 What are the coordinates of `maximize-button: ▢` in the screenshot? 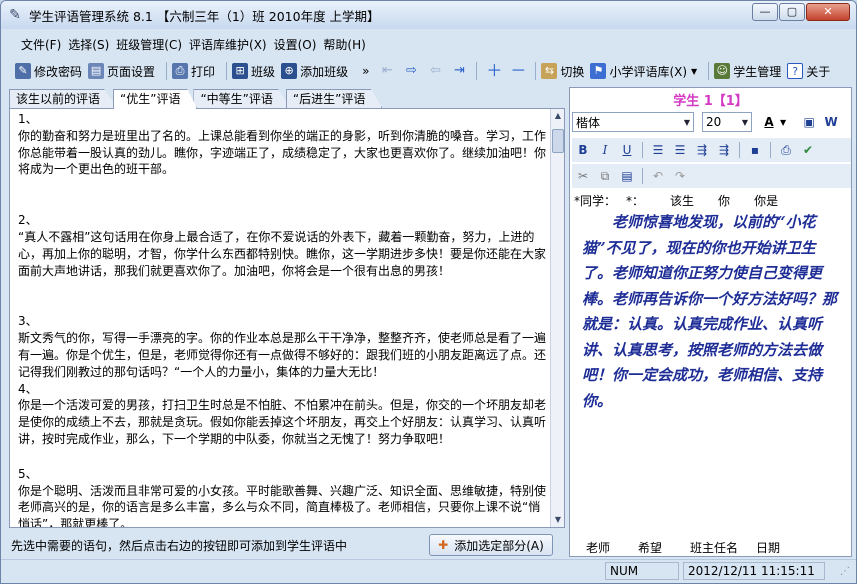 It's located at (792, 12).